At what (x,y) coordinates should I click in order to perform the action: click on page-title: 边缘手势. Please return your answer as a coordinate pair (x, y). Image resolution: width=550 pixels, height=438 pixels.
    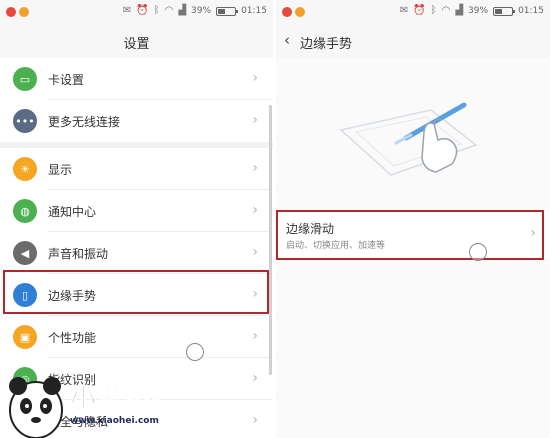
    Looking at the image, I should click on (326, 44).